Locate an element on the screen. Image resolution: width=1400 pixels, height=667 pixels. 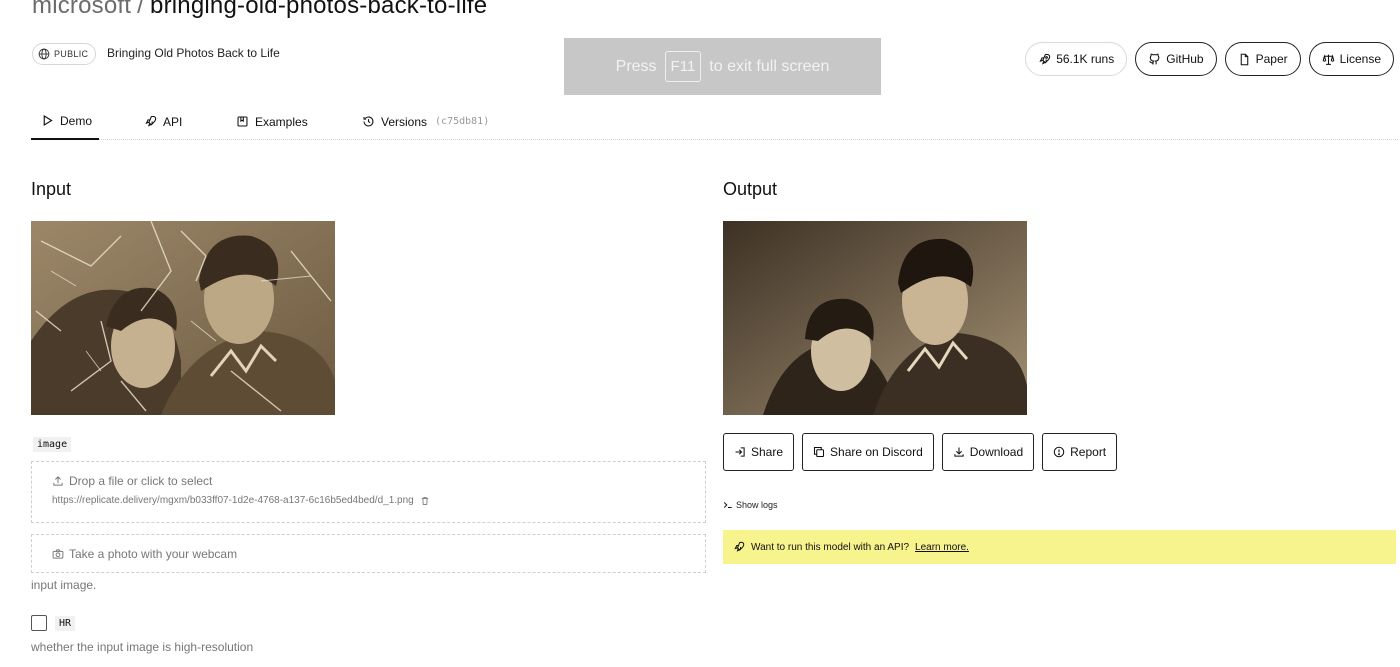
show-logs-toggle: Show logs is located at coordinates (750, 505).